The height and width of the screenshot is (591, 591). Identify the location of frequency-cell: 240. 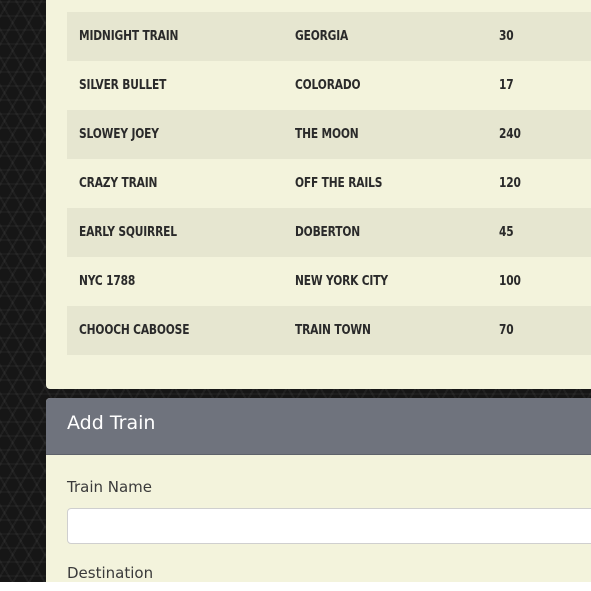
(510, 134).